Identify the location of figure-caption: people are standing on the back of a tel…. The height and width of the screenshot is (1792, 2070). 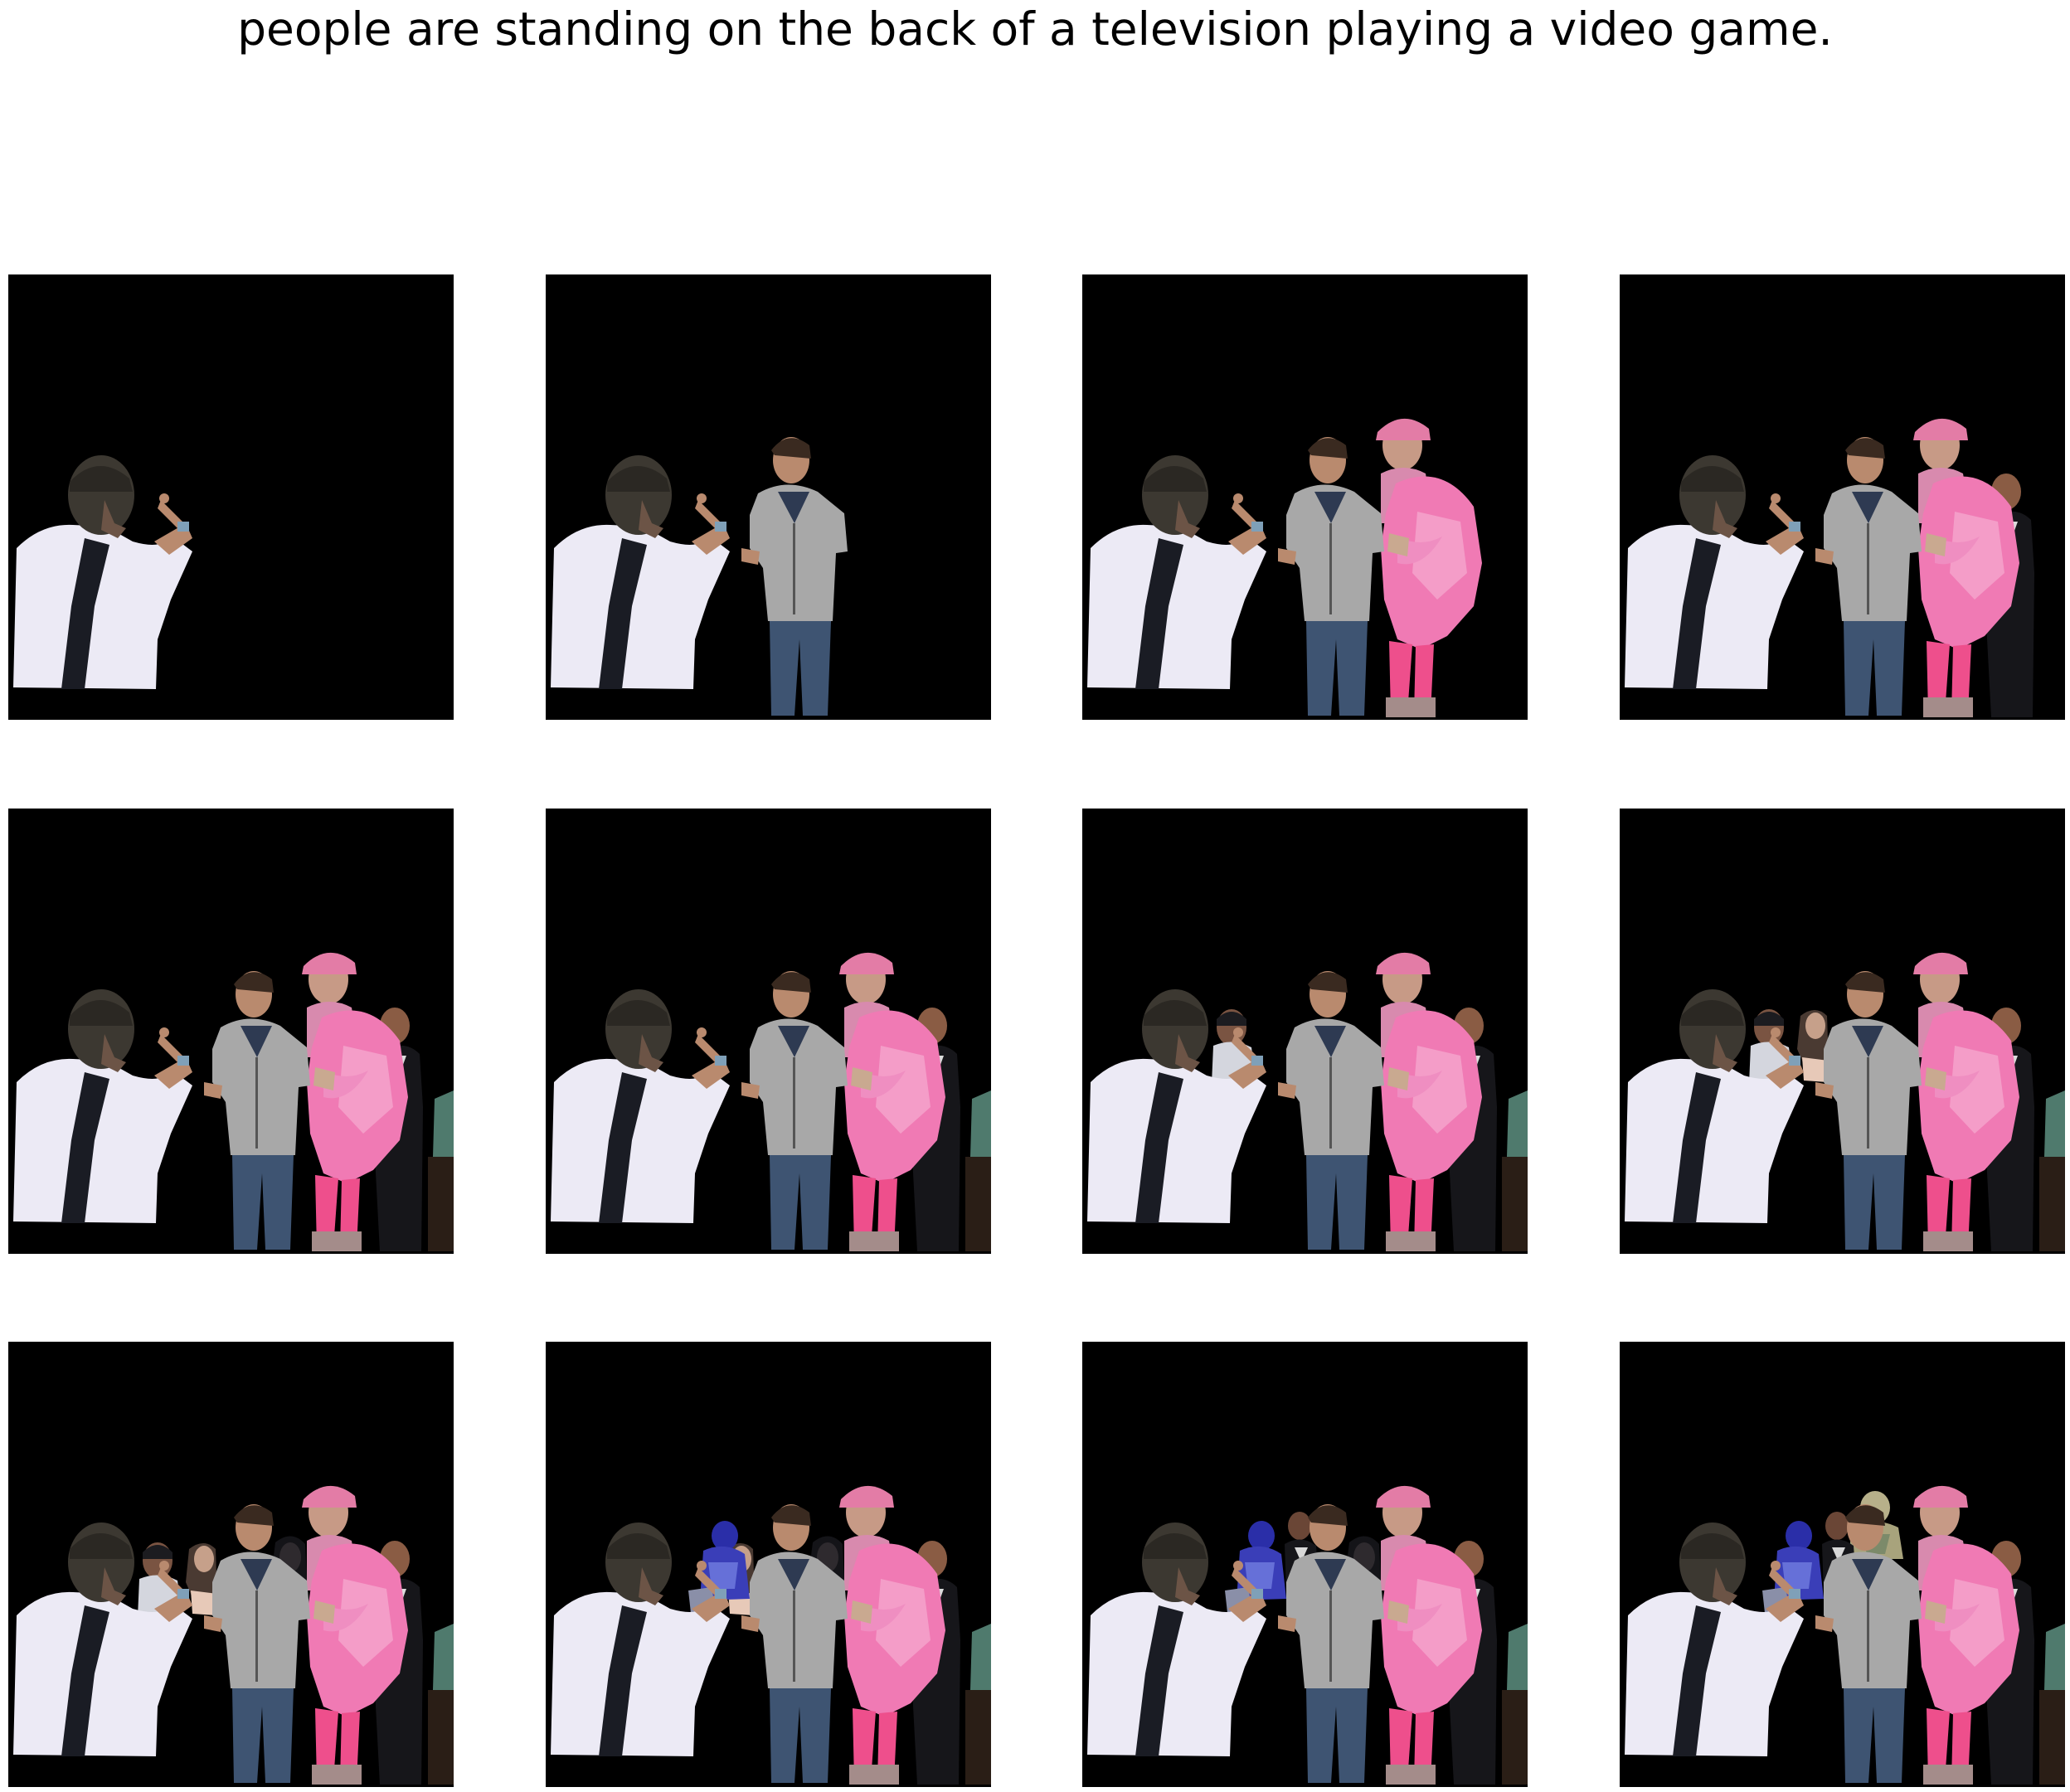
(1035, 29).